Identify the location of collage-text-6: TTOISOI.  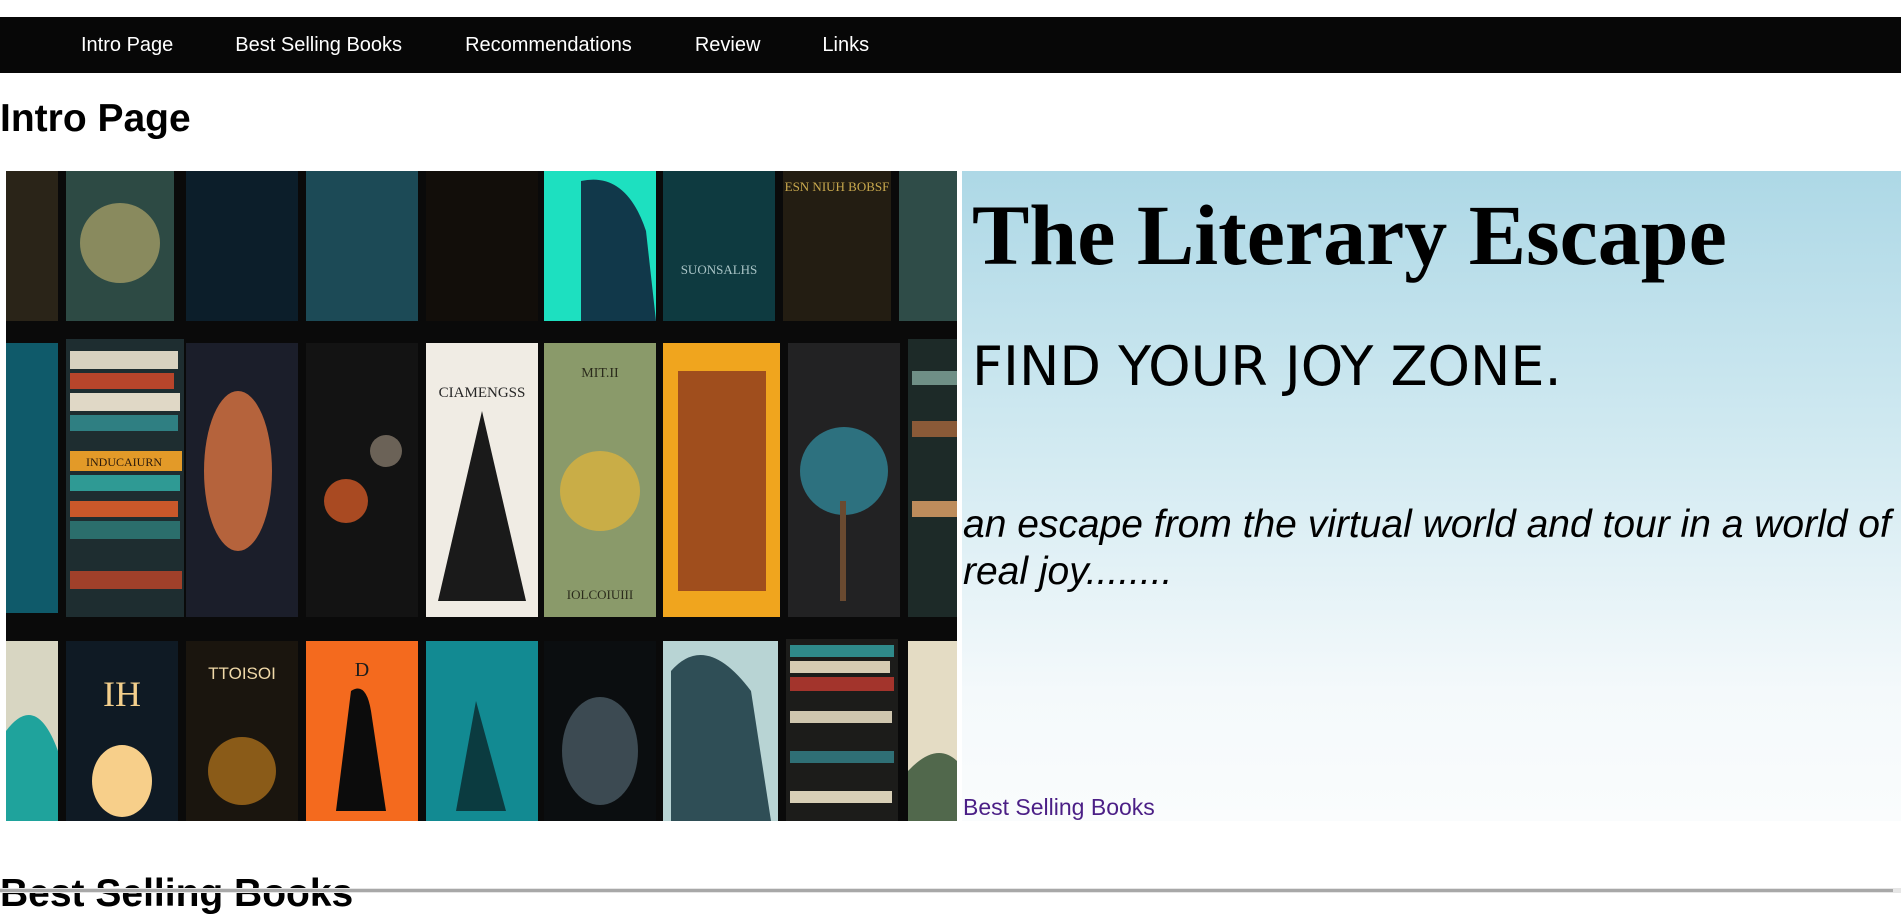
(242, 673).